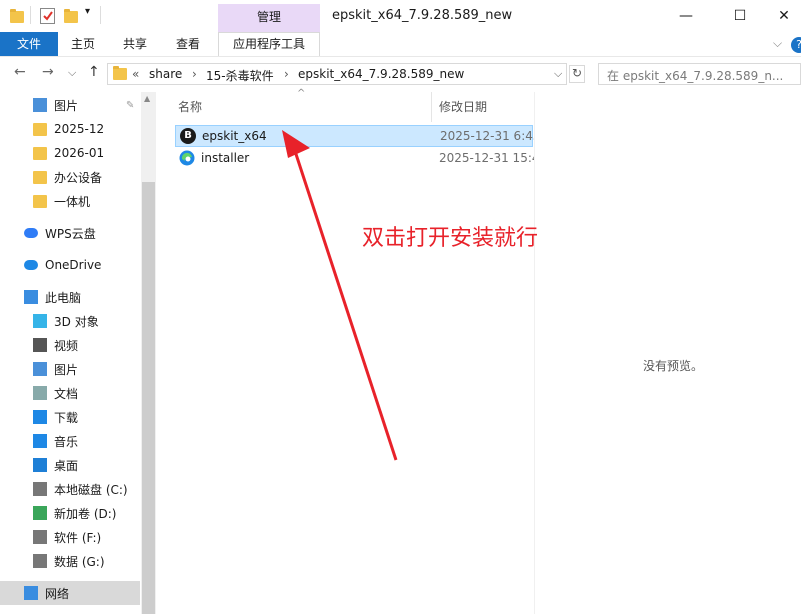  Describe the element at coordinates (40, 393) in the screenshot. I see `documents-icon` at that location.